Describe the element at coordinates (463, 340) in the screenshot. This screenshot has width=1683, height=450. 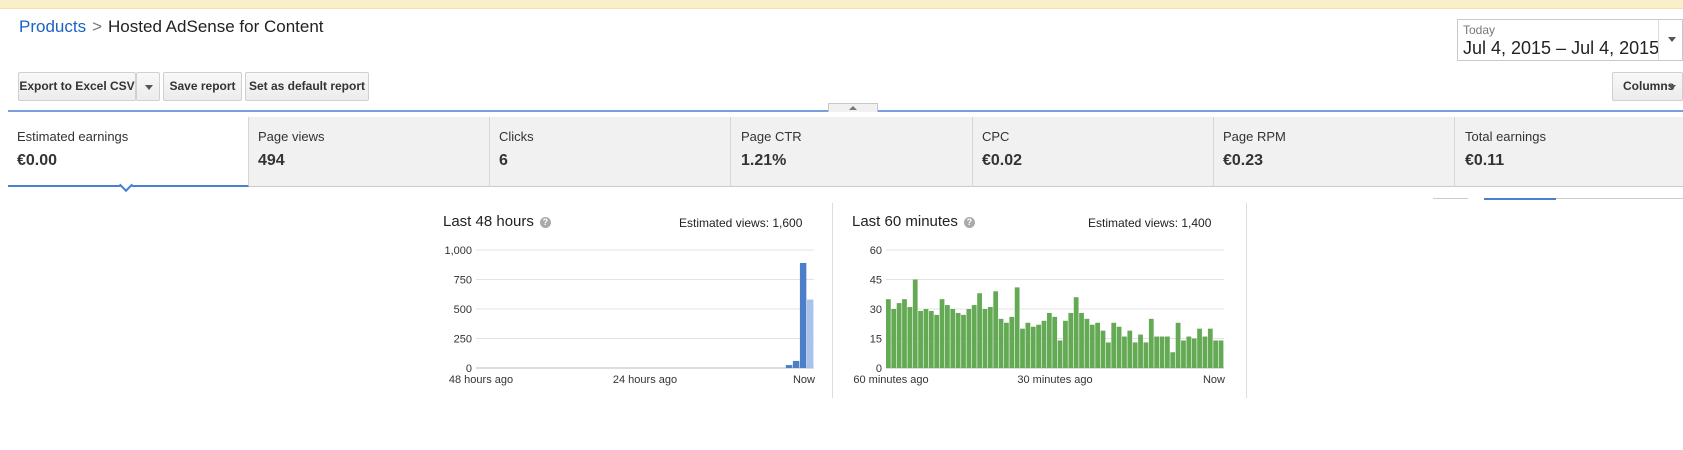
I see `chart-48h-y-tick-label: 250` at that location.